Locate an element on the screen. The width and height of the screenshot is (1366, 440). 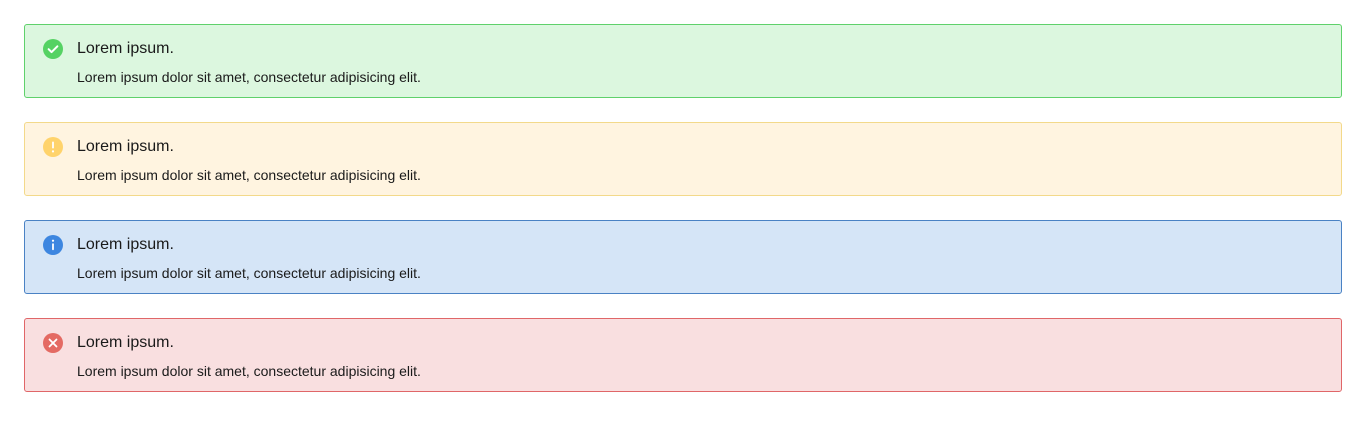
check-circle-icon is located at coordinates (53, 49).